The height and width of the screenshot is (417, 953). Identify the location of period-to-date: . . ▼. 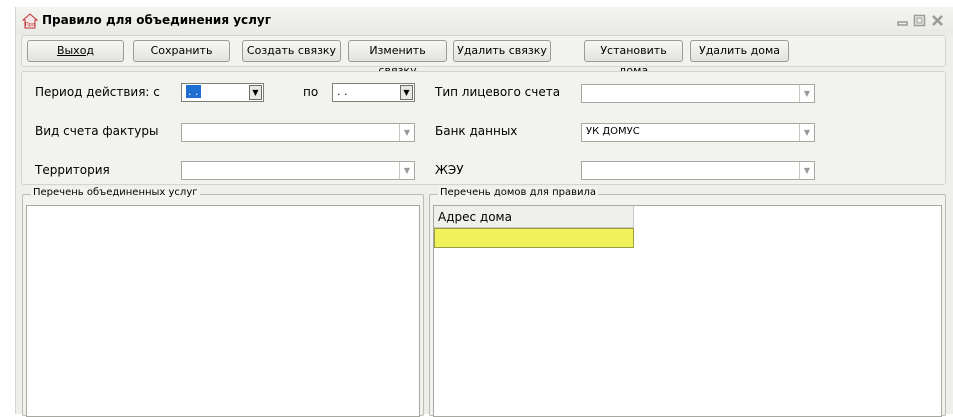
(373, 92).